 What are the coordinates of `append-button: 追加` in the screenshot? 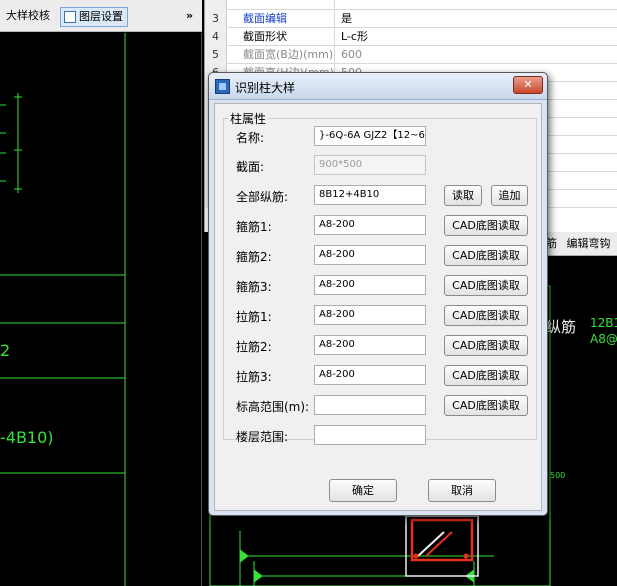 It's located at (509, 195).